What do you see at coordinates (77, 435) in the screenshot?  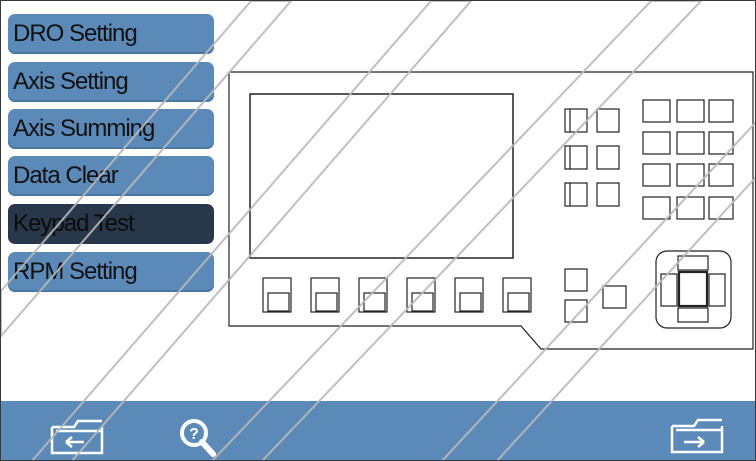 I see `folder-back-icon` at bounding box center [77, 435].